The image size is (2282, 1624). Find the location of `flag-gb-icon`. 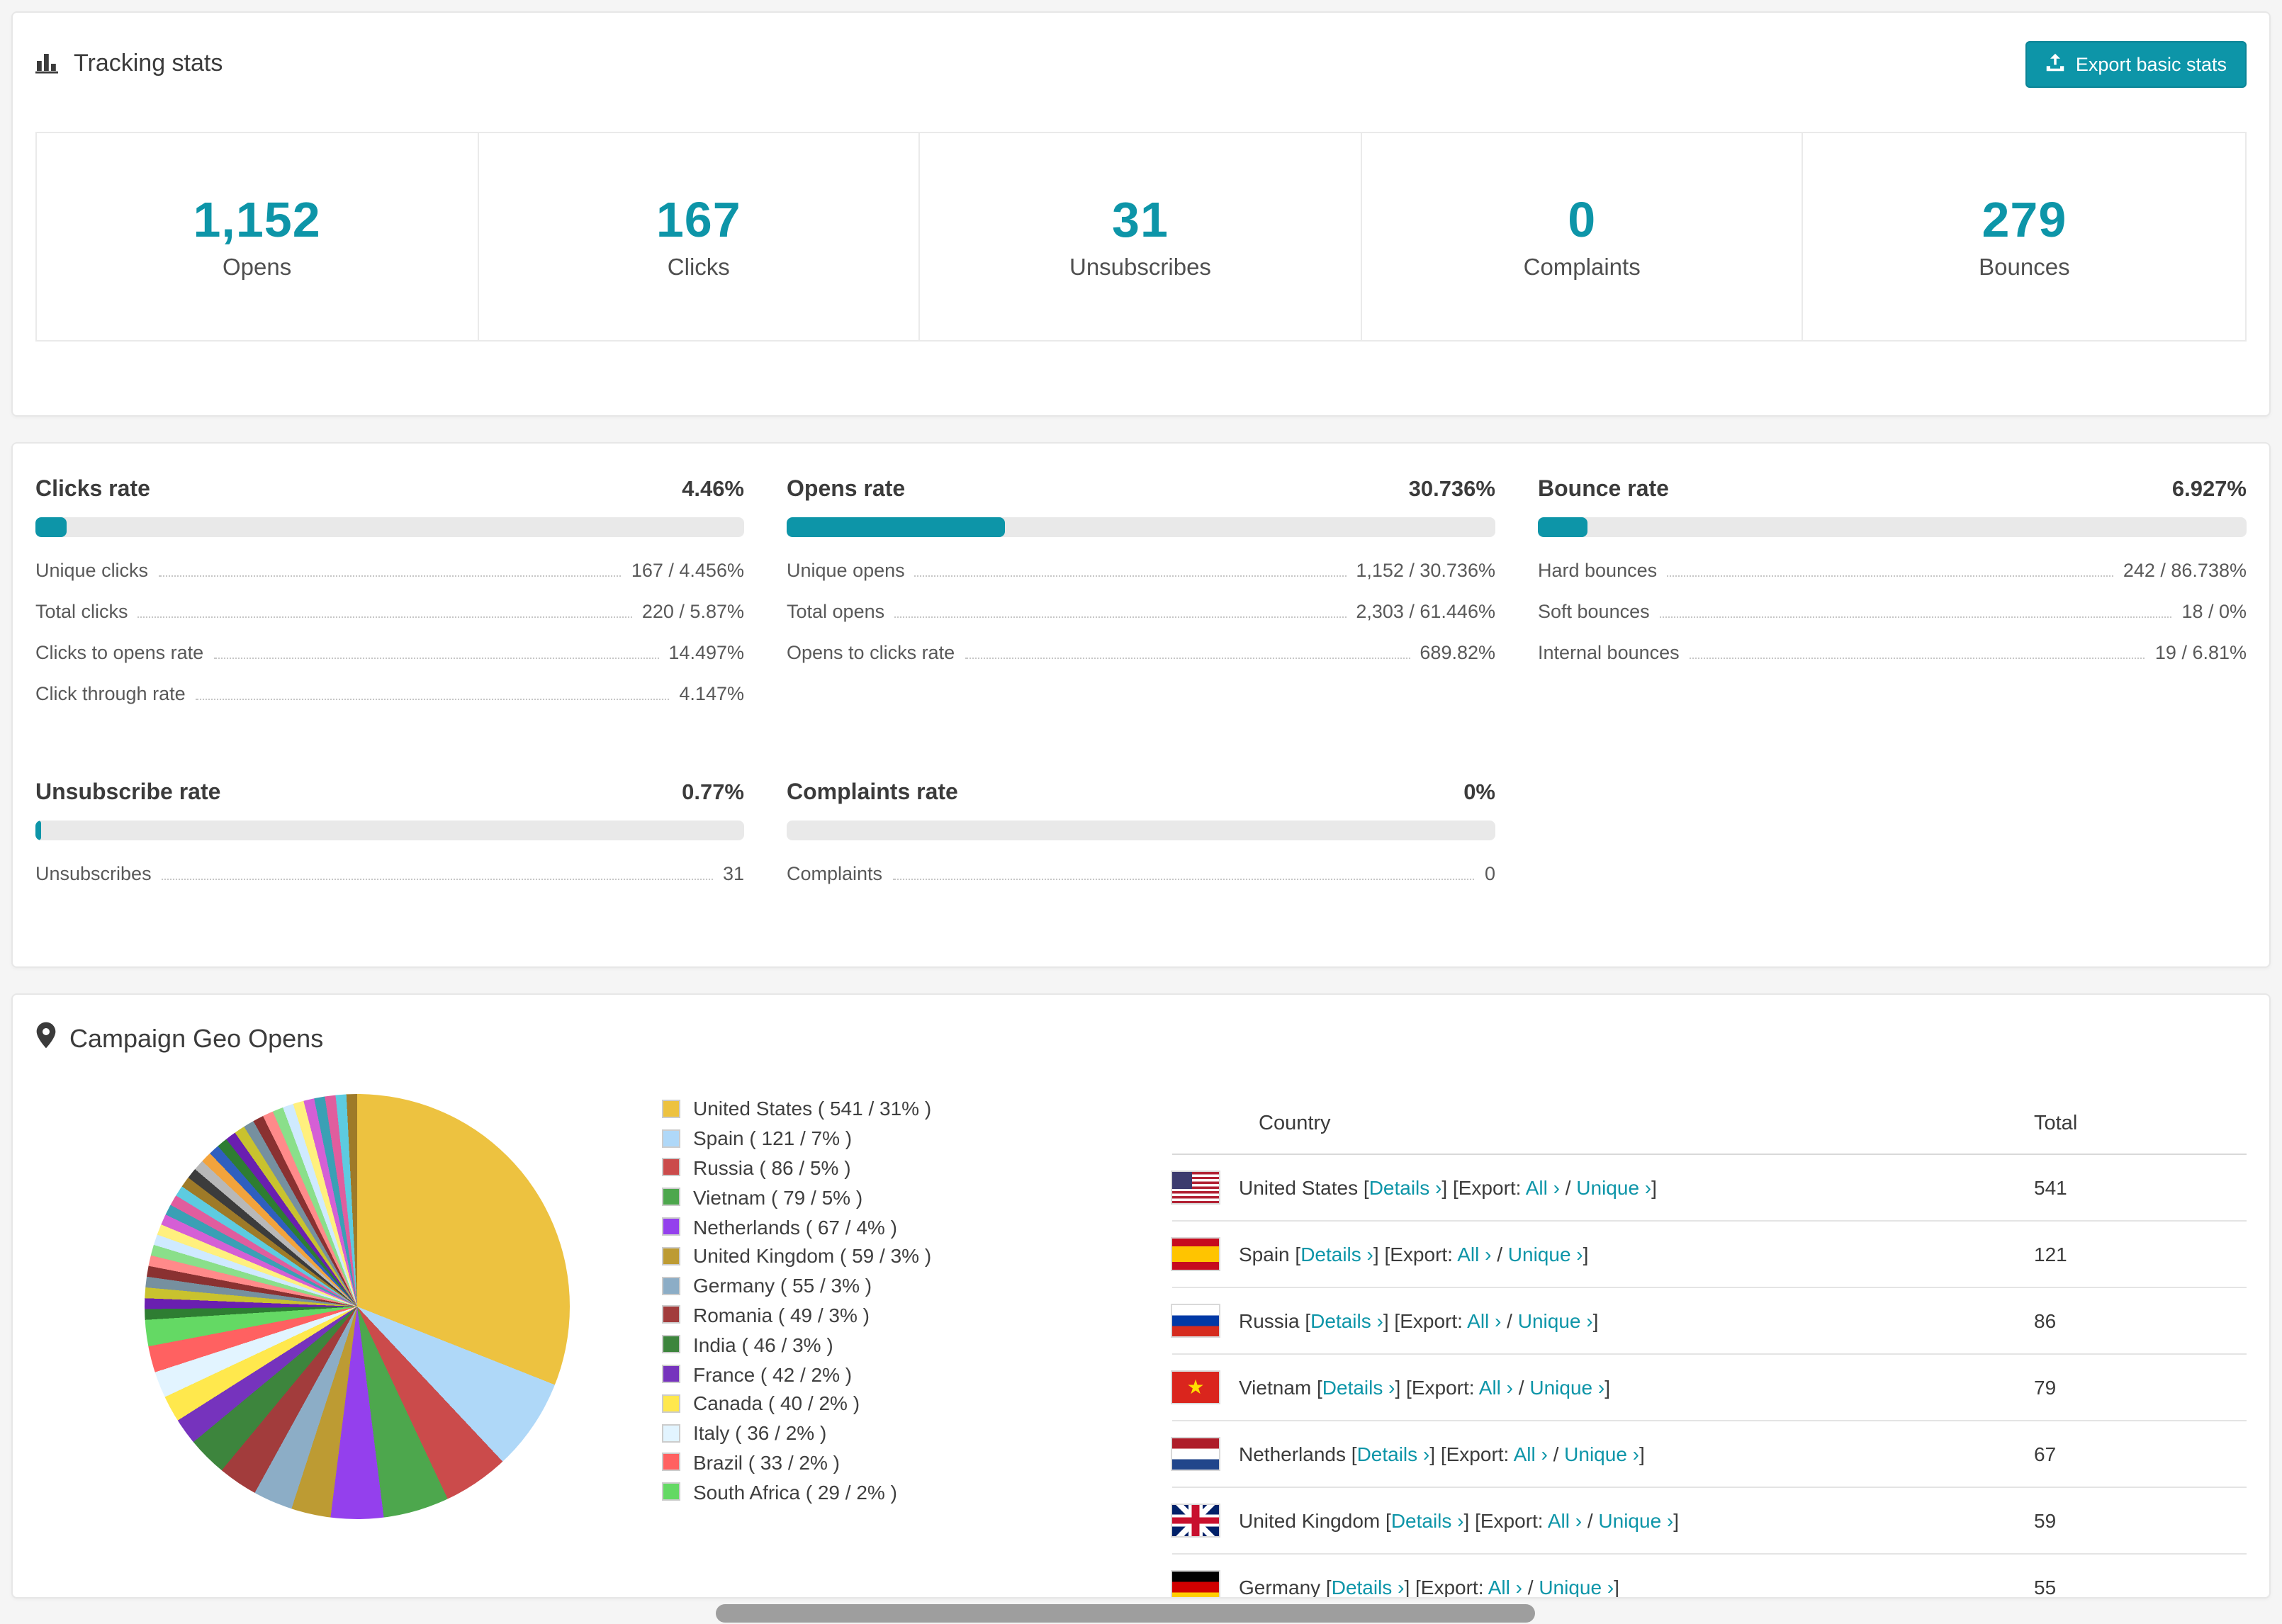

flag-gb-icon is located at coordinates (1196, 1520).